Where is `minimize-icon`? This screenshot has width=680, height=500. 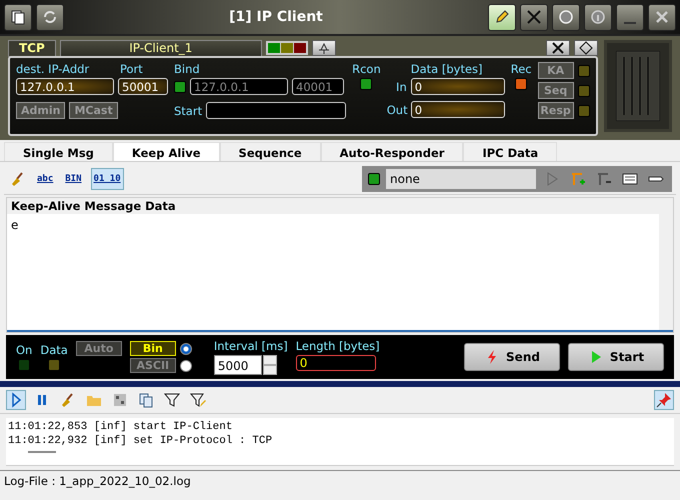 minimize-icon is located at coordinates (630, 23).